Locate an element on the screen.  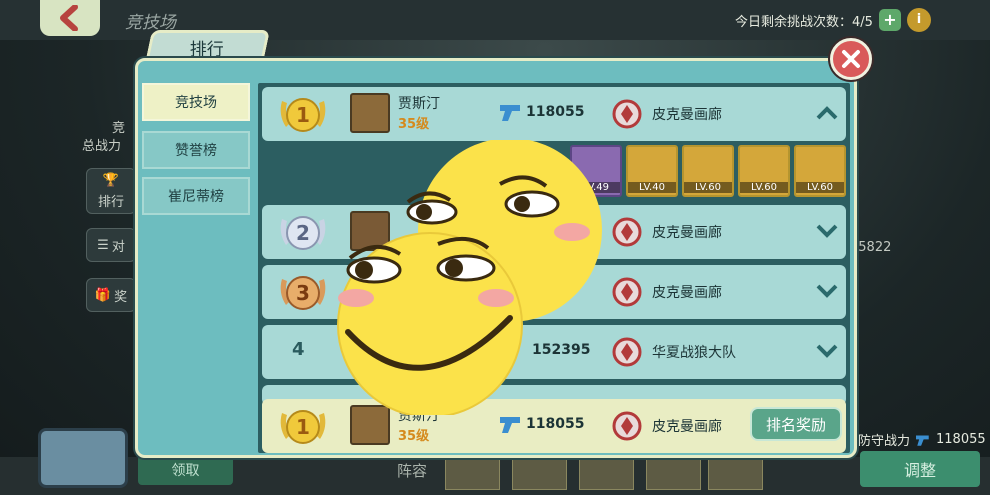
rank-1-text: 1 is located at coordinates (303, 115).